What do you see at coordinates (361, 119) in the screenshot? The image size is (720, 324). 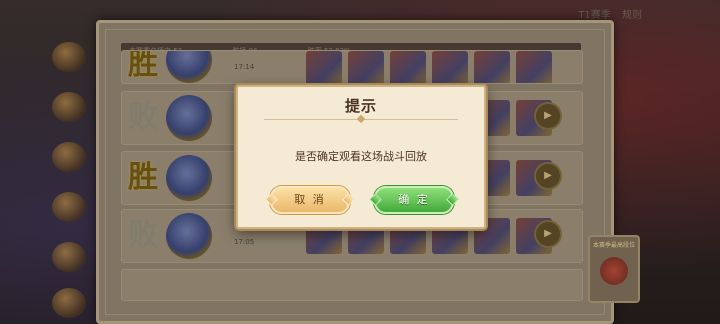 I see `dialog-divider` at bounding box center [361, 119].